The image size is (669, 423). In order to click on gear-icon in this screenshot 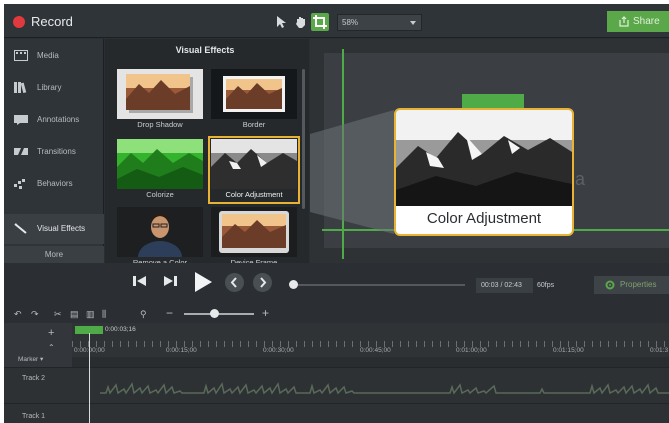, I will do `click(610, 286)`.